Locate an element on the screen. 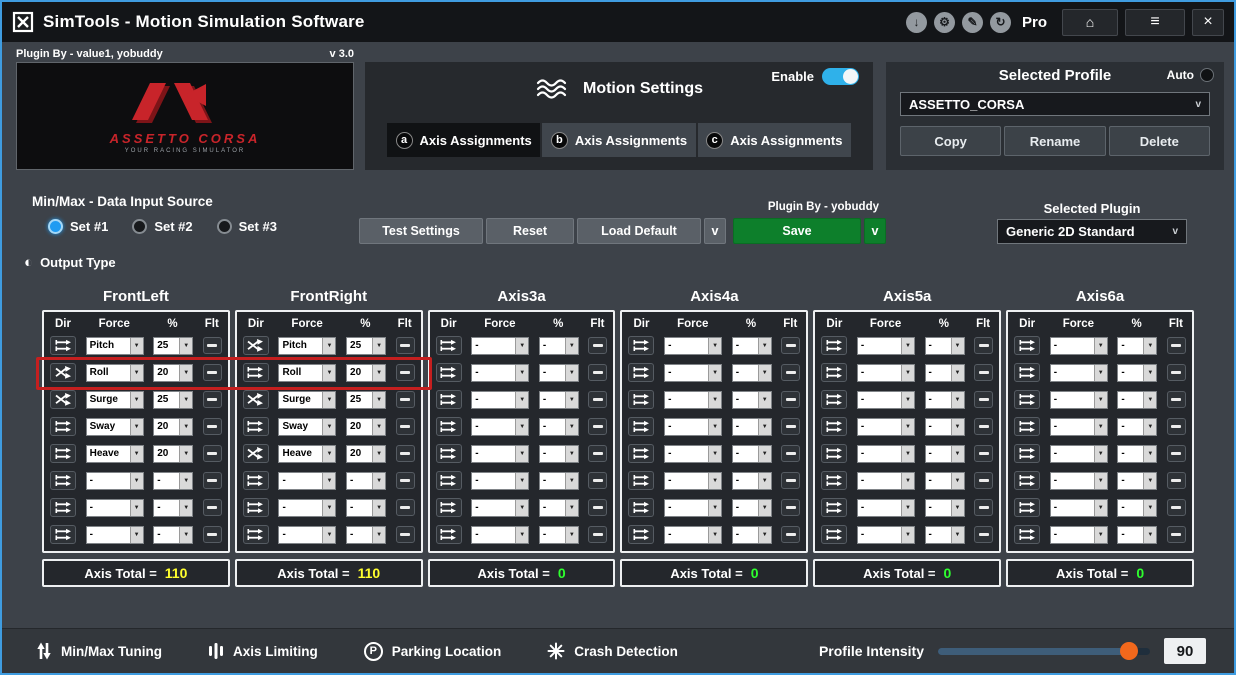 The width and height of the screenshot is (1236, 675). profile-intensity-slider is located at coordinates (1044, 651).